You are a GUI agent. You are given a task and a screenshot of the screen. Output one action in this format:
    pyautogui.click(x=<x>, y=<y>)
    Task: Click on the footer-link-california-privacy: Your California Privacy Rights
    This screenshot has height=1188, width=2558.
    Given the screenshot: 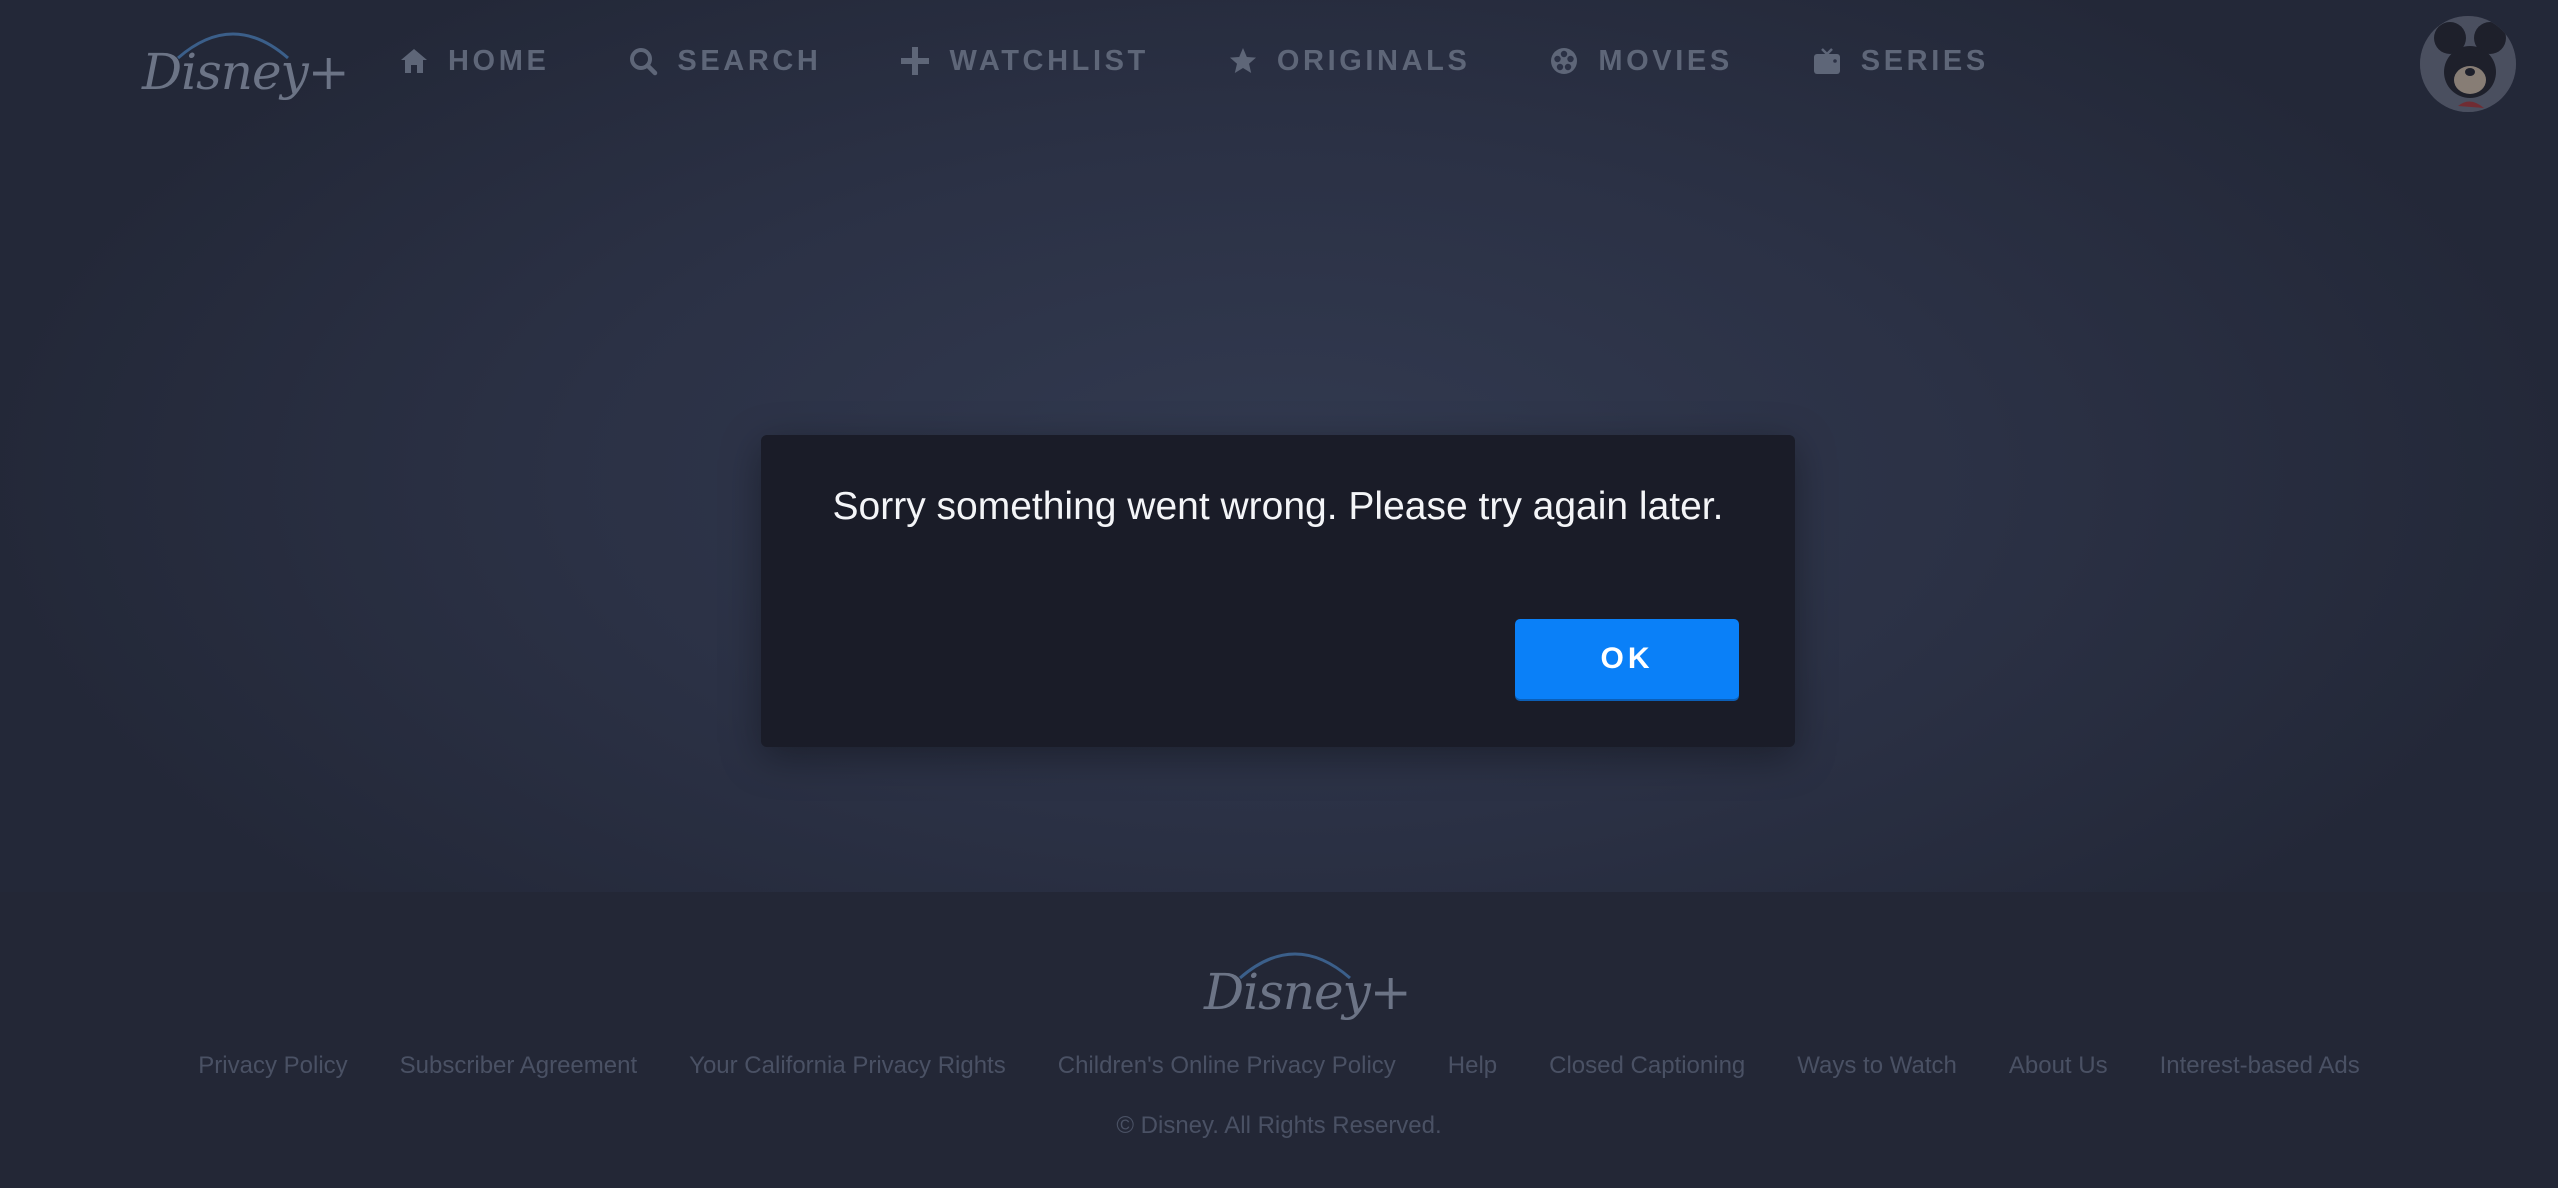 What is the action you would take?
    pyautogui.click(x=847, y=1066)
    